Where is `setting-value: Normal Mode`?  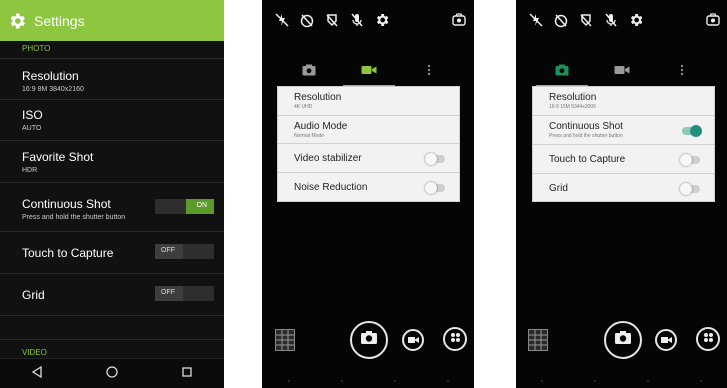
setting-value: Normal Mode is located at coordinates (309, 136).